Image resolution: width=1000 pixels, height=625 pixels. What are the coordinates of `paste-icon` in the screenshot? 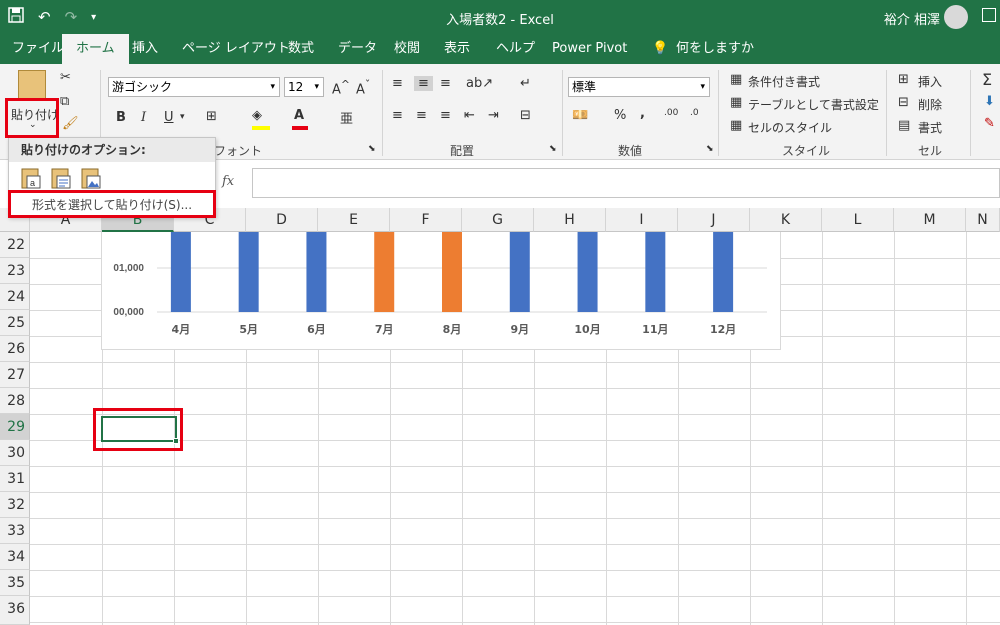 It's located at (32, 85).